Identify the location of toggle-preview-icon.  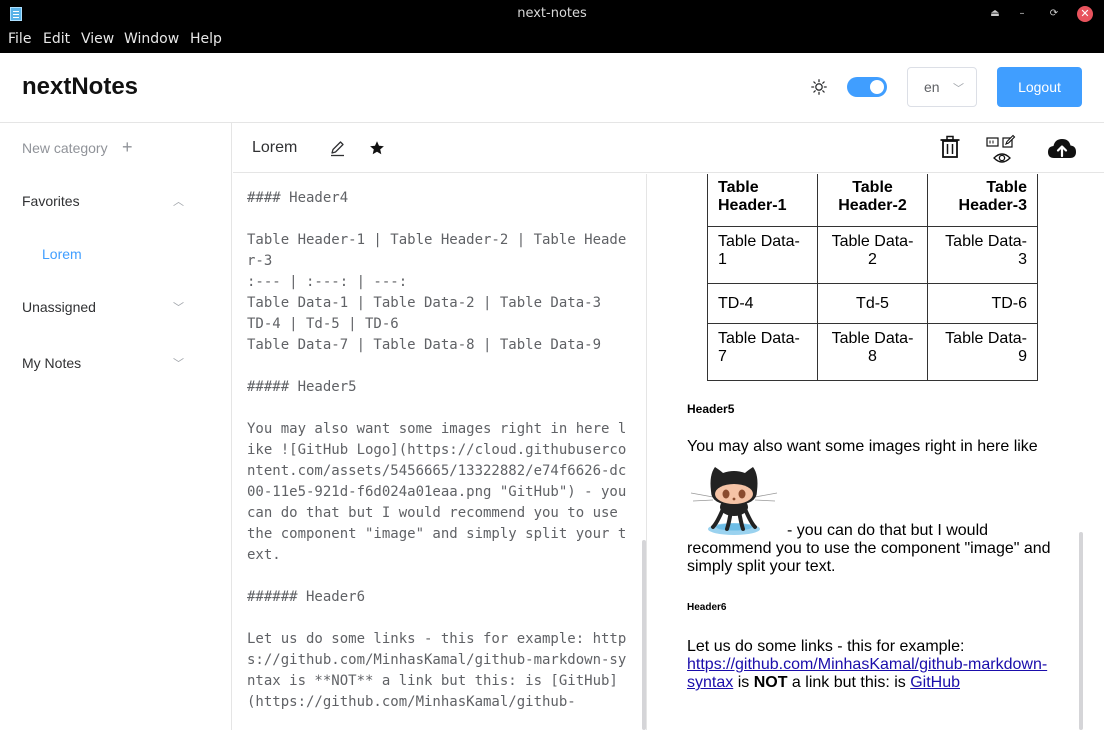
(1002, 150).